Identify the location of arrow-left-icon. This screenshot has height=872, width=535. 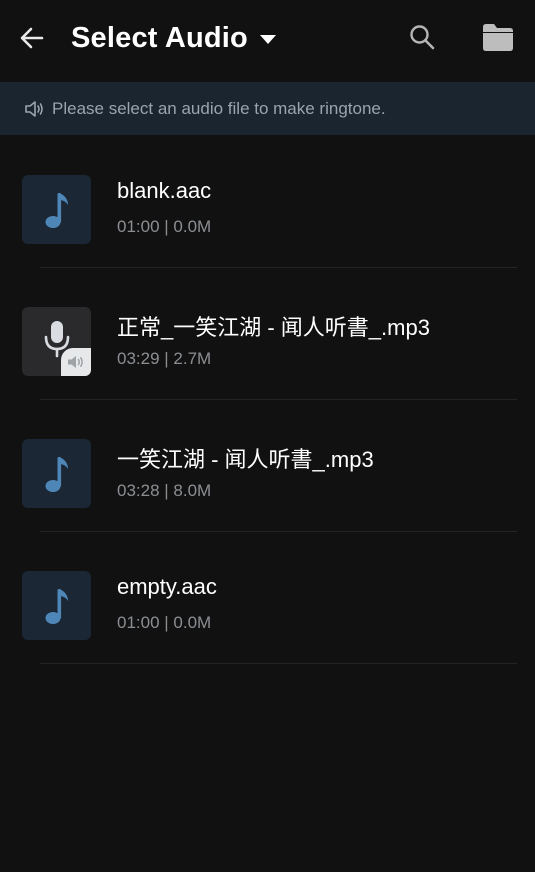
(32, 38).